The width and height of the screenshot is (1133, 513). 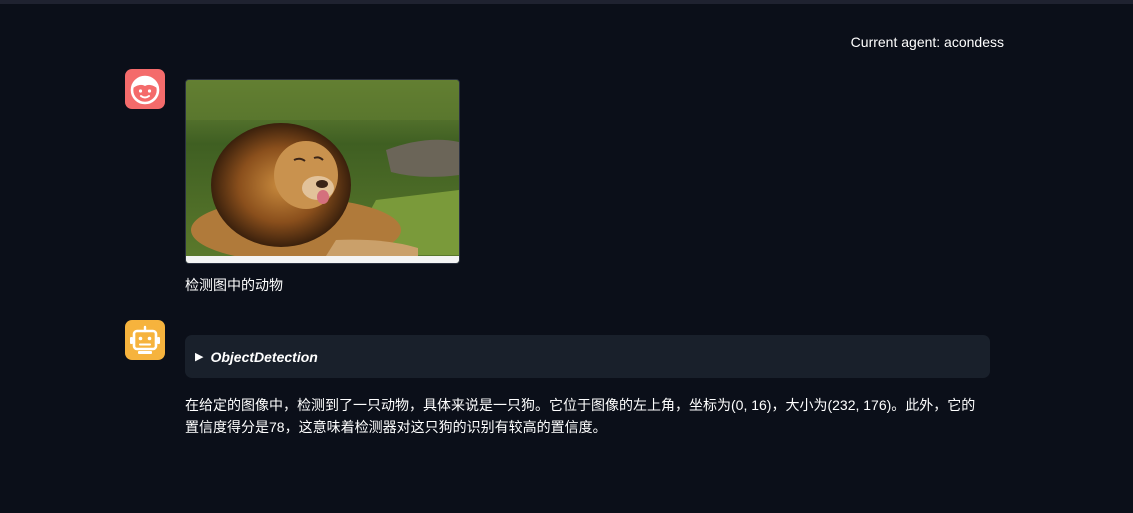 What do you see at coordinates (264, 356) in the screenshot?
I see `tool-name: ObjectDetection` at bounding box center [264, 356].